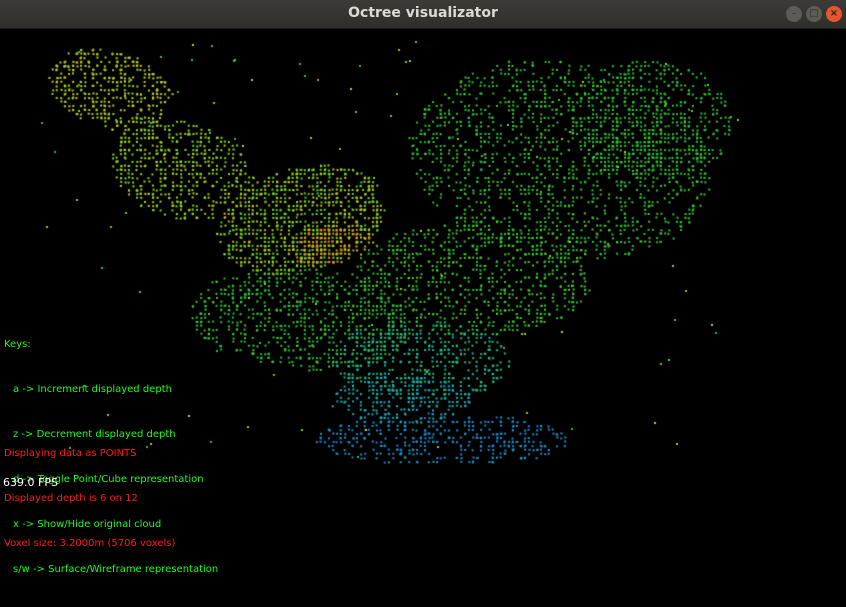 The image size is (846, 607). Describe the element at coordinates (70, 453) in the screenshot. I see `display-mode-text: Displaying data as POINTS` at that location.